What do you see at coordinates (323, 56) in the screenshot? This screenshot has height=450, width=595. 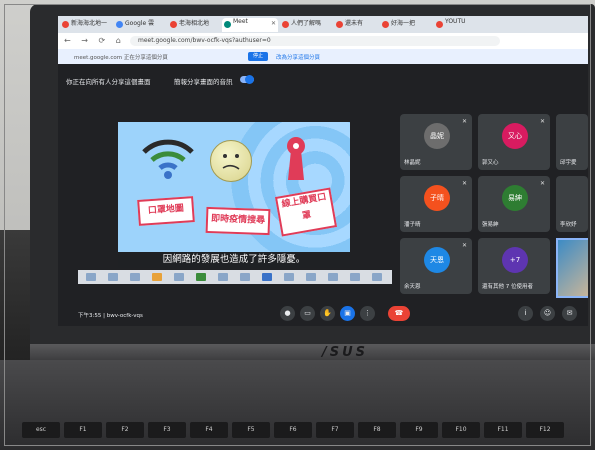 I see `share-info-bar: meet.google.com 正在分享這個分頁 停止 改為分享這個分頁` at bounding box center [323, 56].